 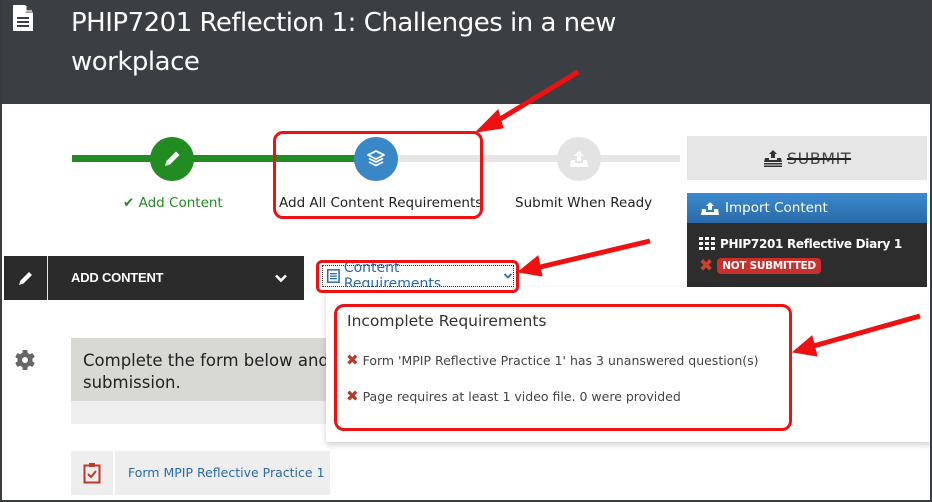 I want to click on diary-title: PHIP7201 Reflective Diary 1, so click(x=811, y=244).